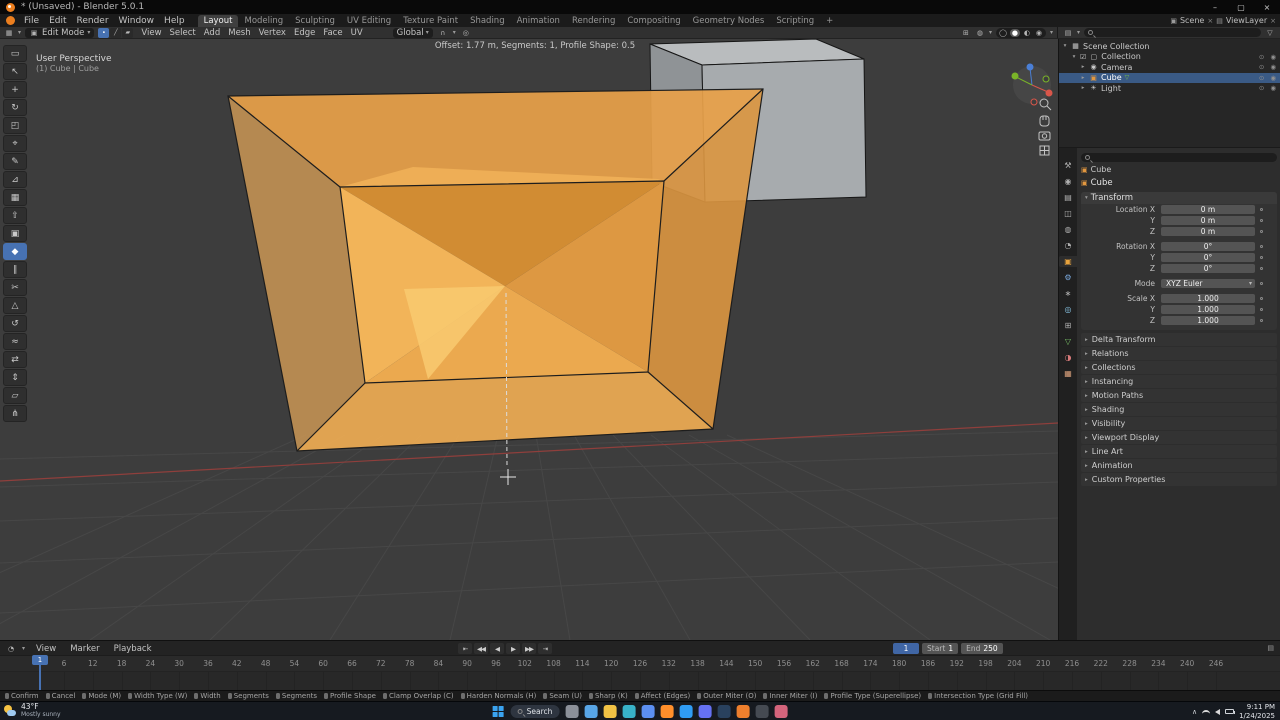 The image size is (1280, 720). Describe the element at coordinates (15, 125) in the screenshot. I see `tool-scale: ◰` at that location.